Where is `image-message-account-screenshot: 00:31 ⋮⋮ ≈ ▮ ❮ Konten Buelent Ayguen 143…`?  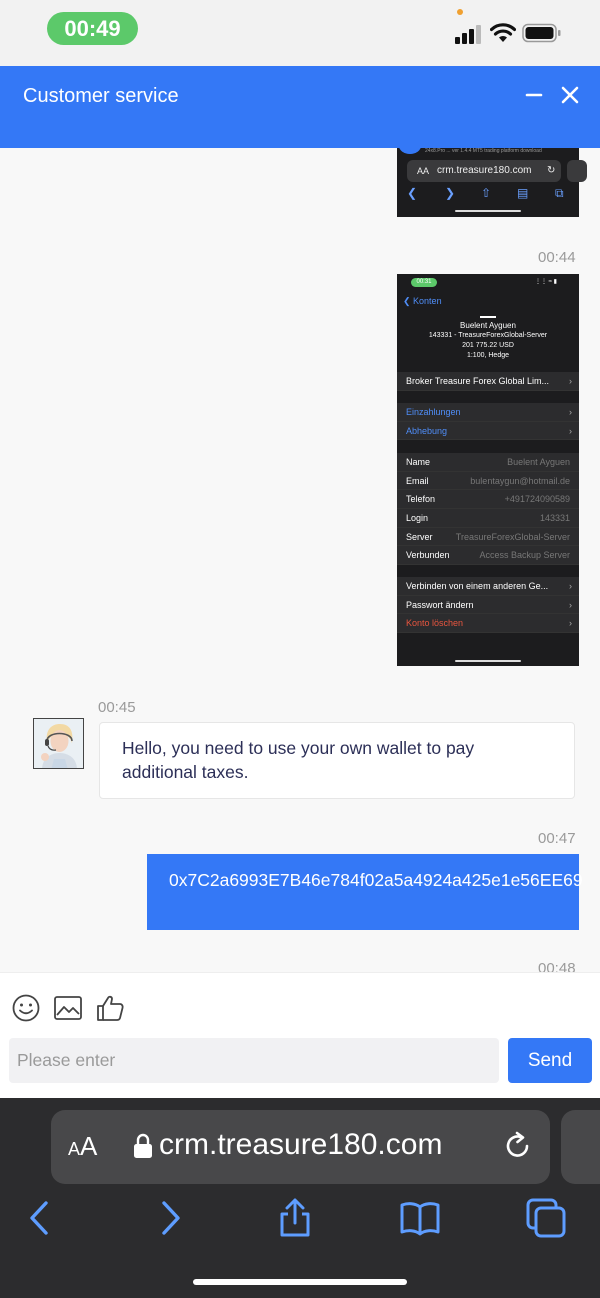
image-message-account-screenshot: 00:31 ⋮⋮ ≈ ▮ ❮ Konten Buelent Ayguen 143… is located at coordinates (488, 470).